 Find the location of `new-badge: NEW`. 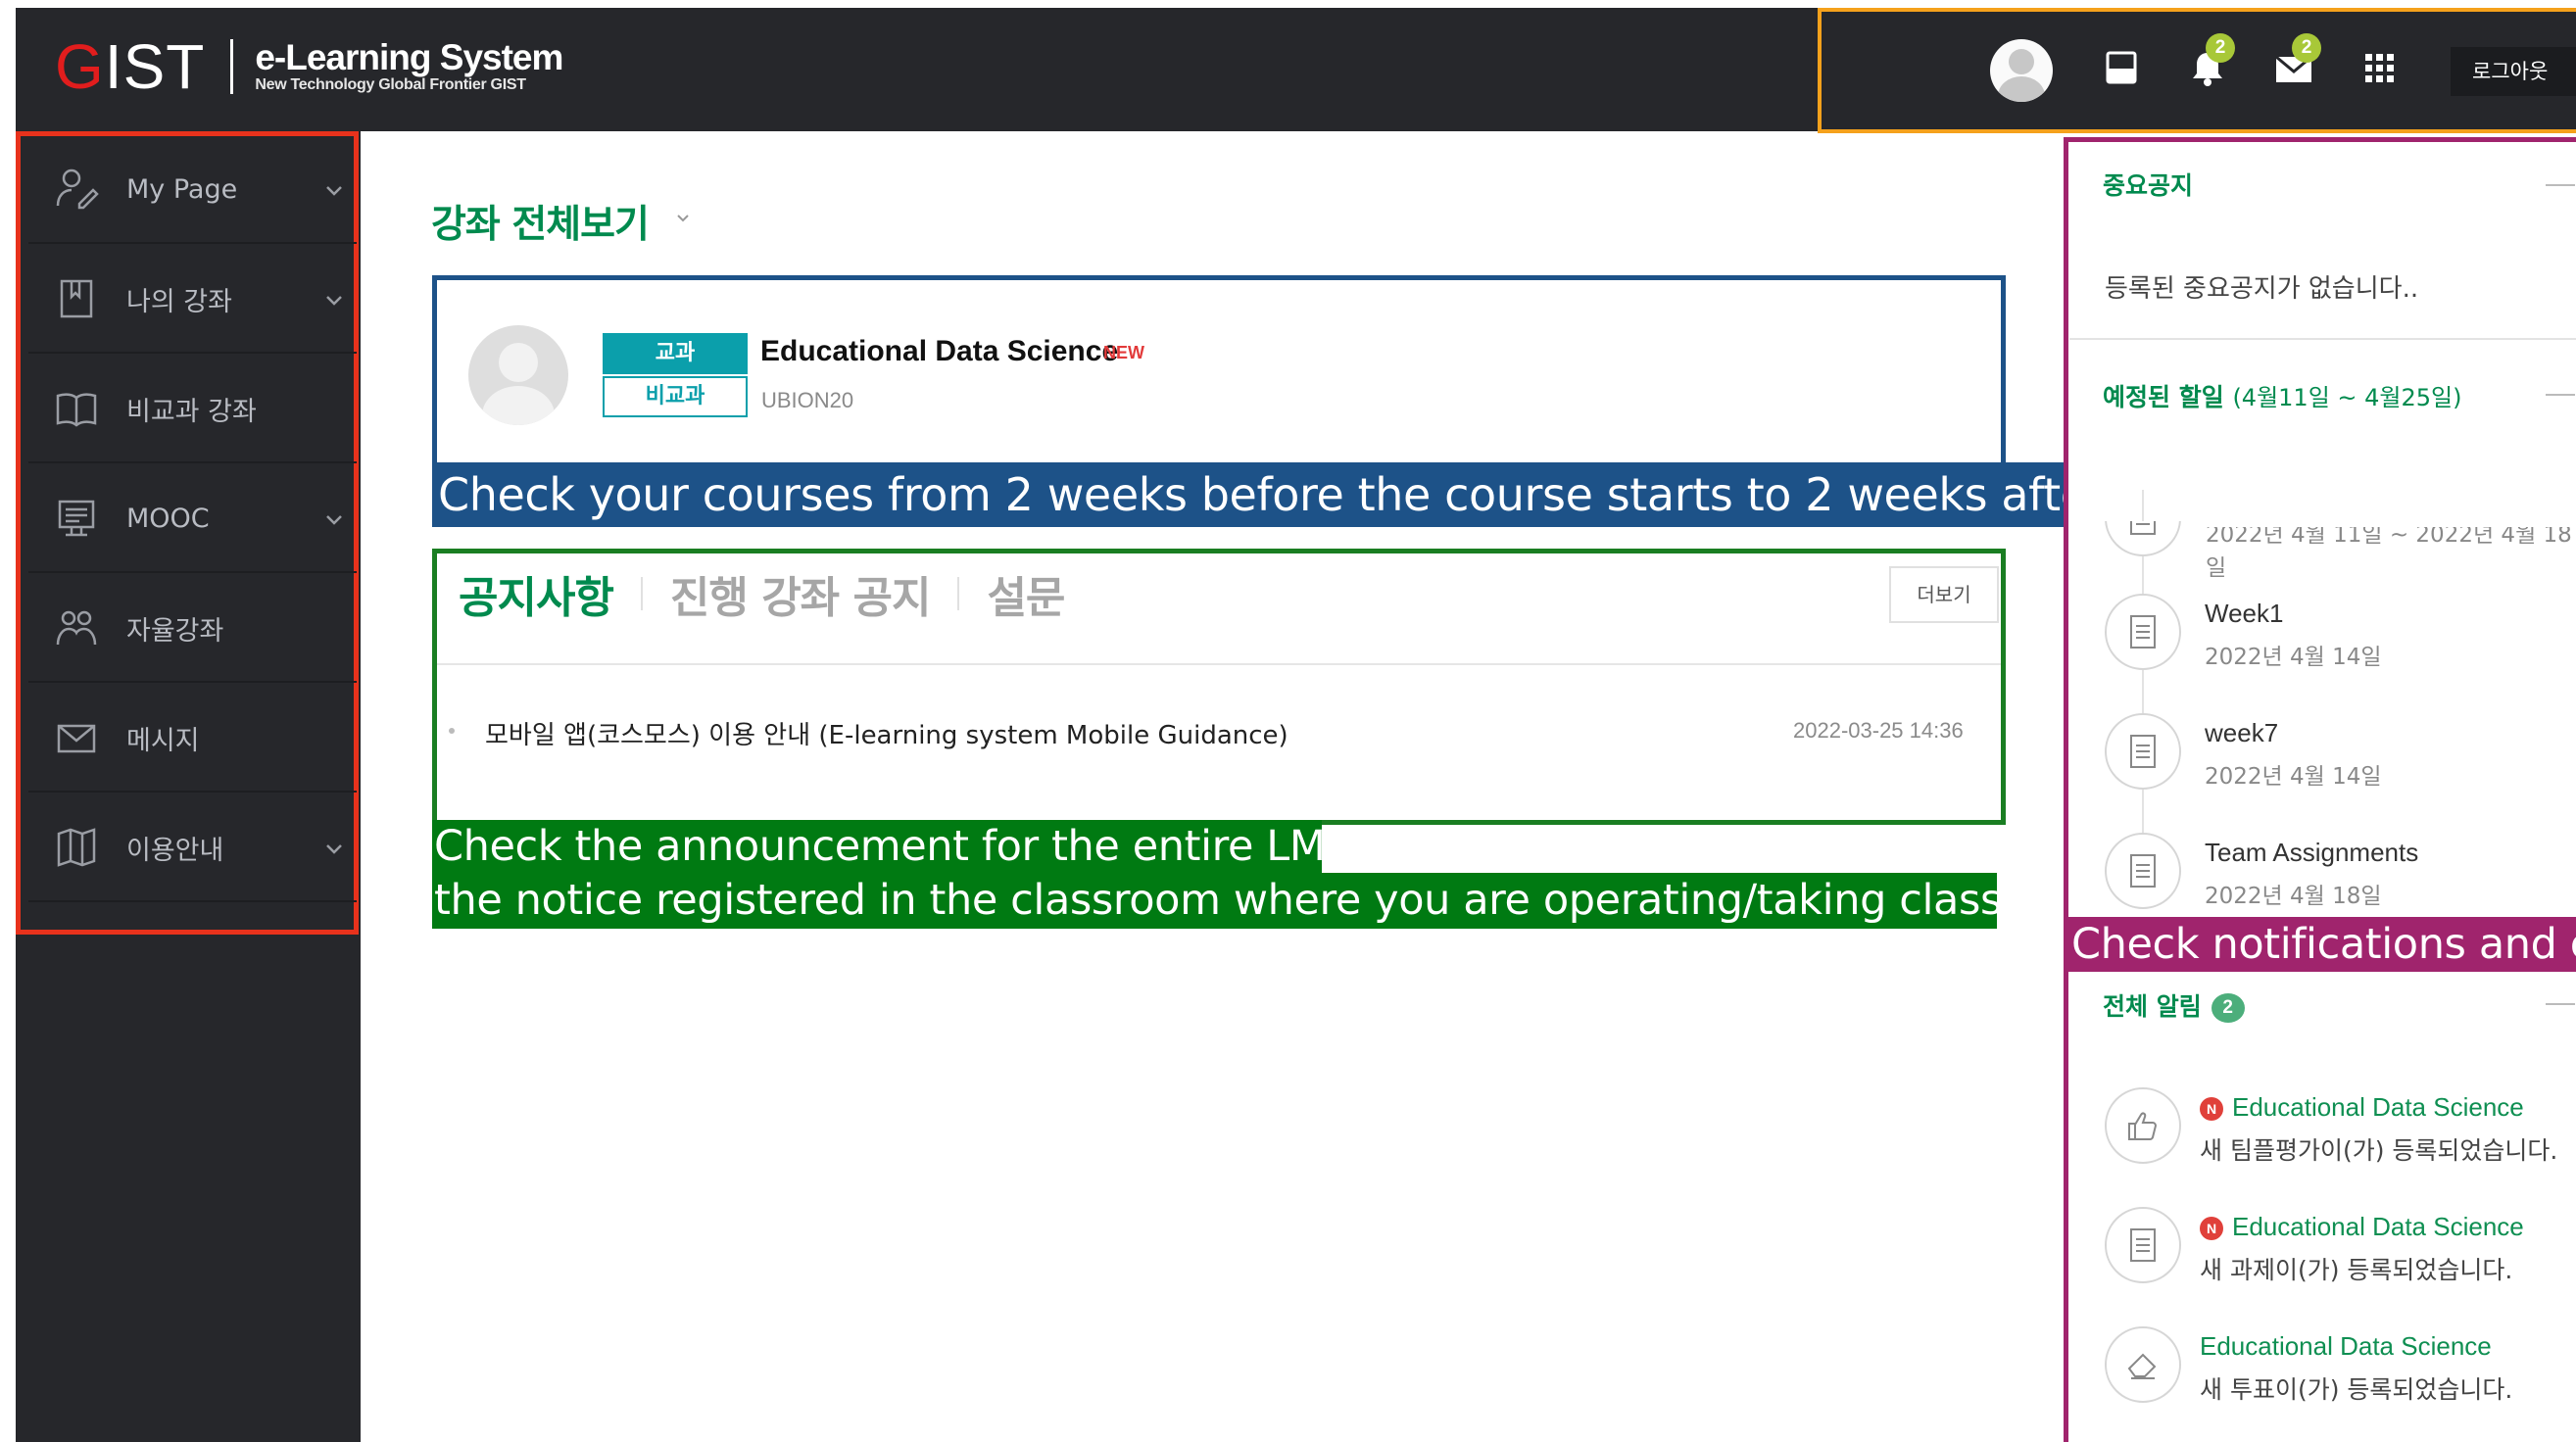

new-badge: NEW is located at coordinates (1123, 352).